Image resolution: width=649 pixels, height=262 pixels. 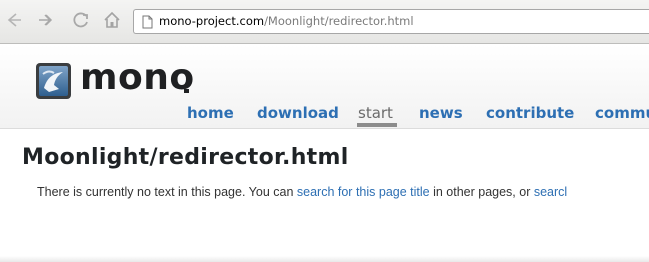 I want to click on nav-home: home, so click(x=210, y=113).